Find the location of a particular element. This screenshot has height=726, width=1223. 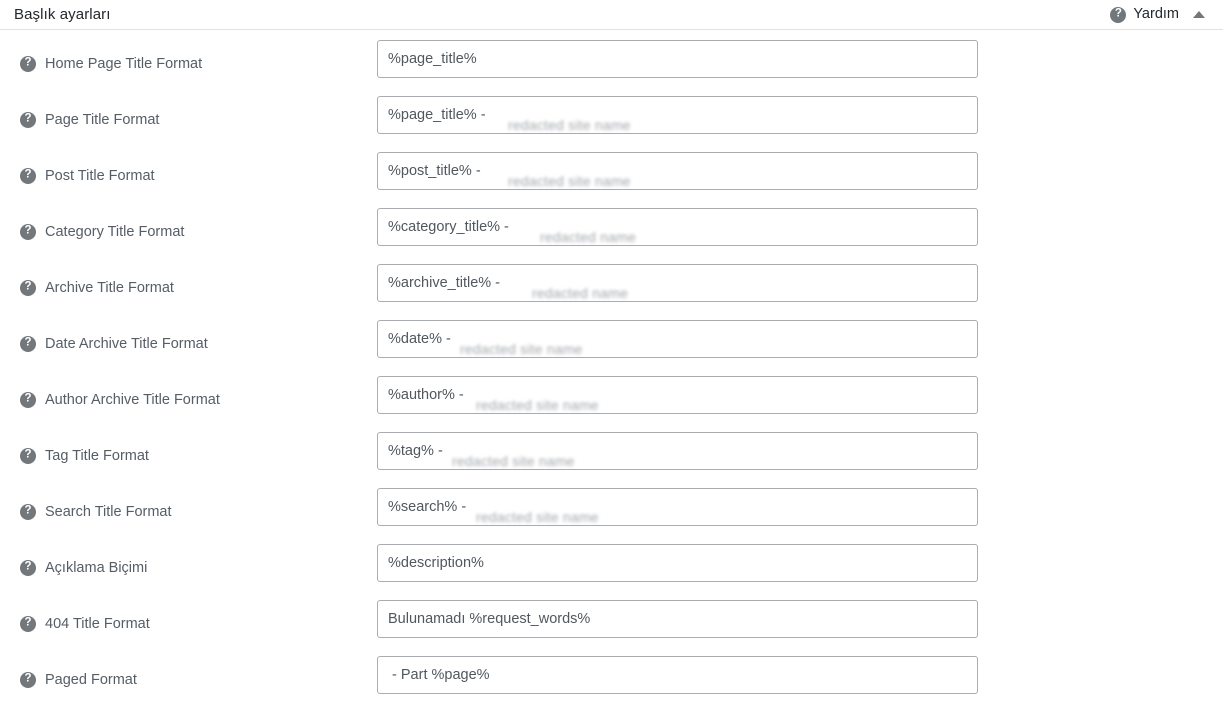

field-label: Category Title Format is located at coordinates (115, 231).